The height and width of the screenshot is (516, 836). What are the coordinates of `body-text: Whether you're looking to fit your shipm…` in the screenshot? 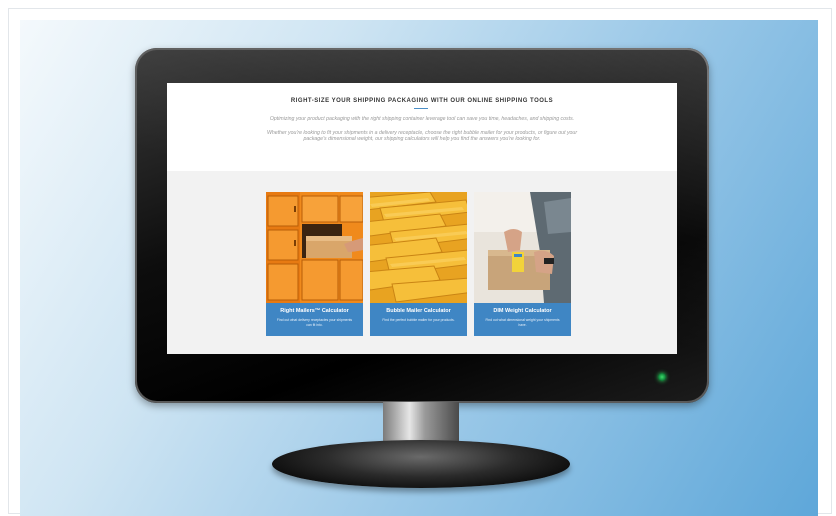 It's located at (422, 136).